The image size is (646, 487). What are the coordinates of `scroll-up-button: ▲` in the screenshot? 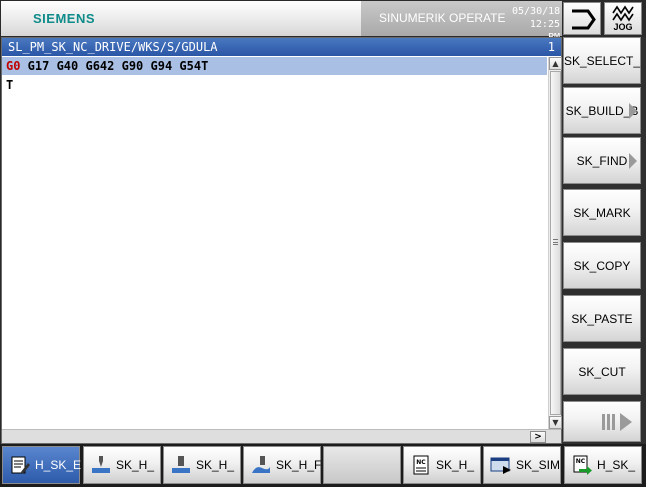 It's located at (555, 63).